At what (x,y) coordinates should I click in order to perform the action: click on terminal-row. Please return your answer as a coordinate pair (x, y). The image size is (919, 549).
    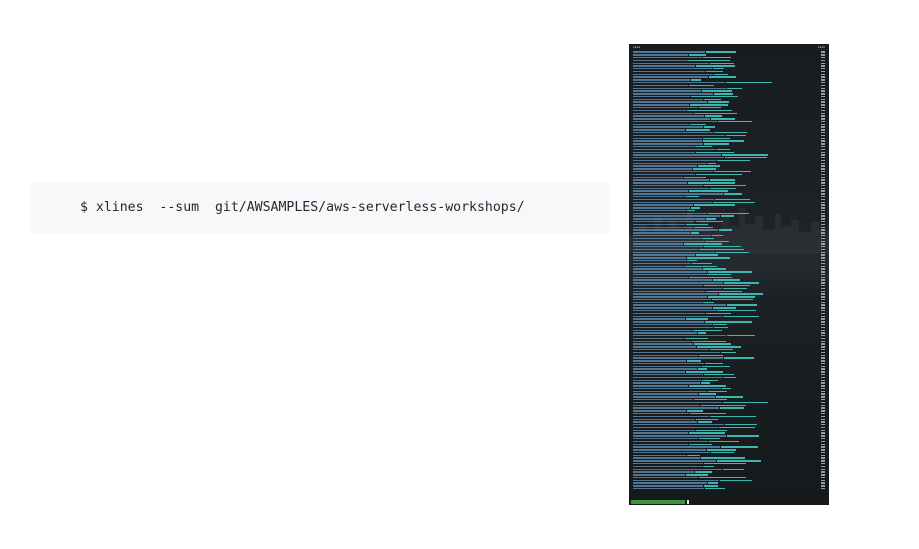
    Looking at the image, I should click on (729, 489).